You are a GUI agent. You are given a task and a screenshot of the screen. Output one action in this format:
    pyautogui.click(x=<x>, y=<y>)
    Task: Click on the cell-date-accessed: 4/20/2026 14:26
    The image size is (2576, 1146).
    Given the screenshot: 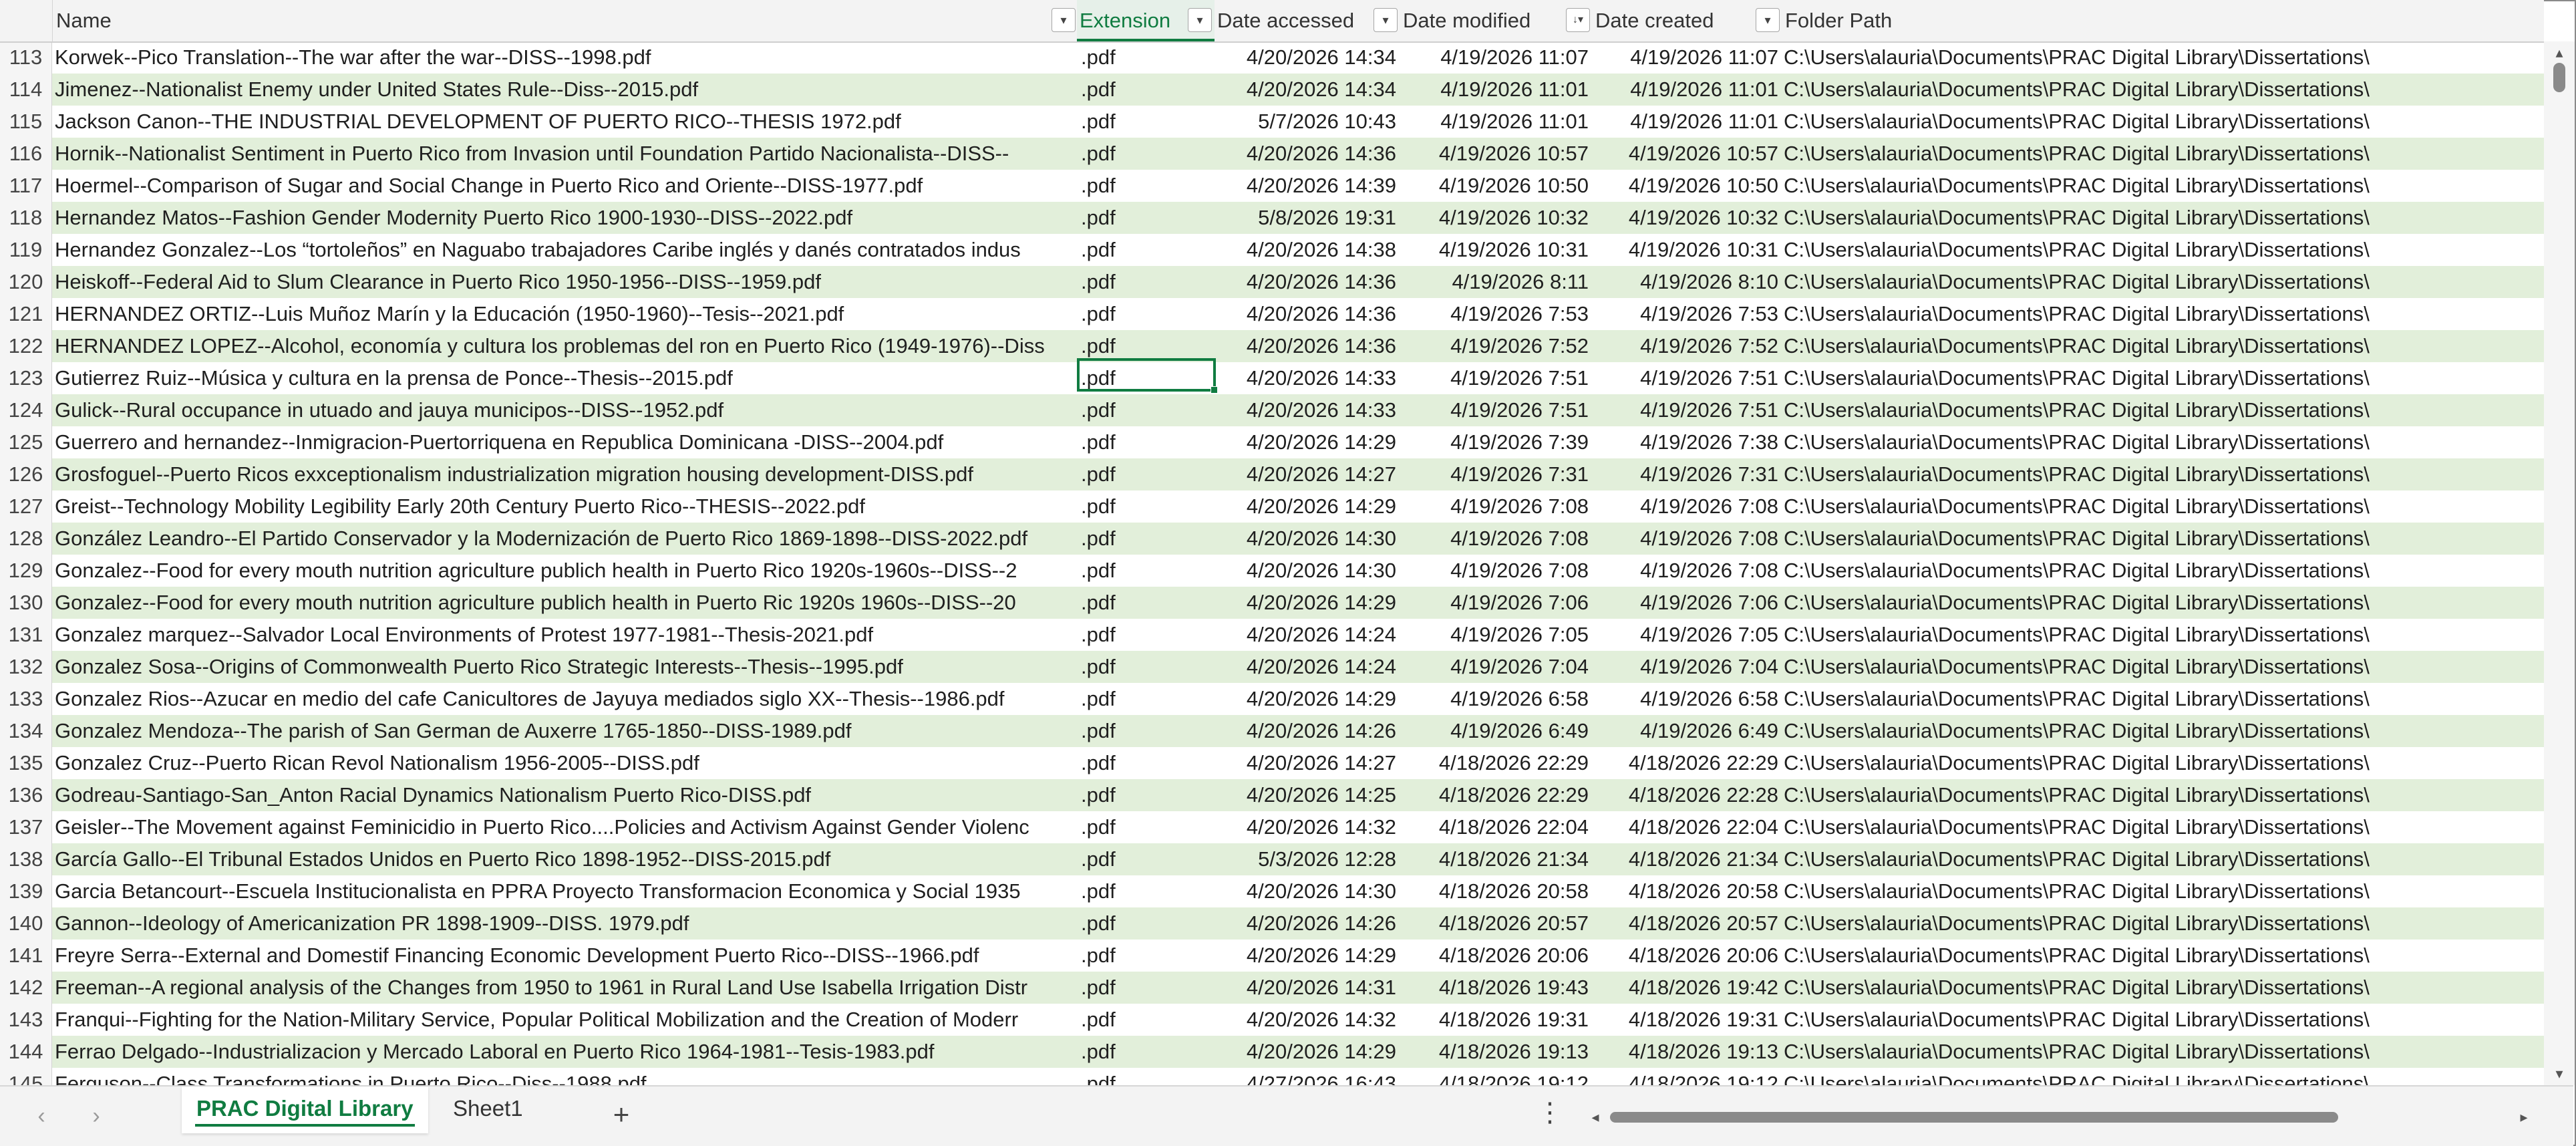 What is the action you would take?
    pyautogui.click(x=1307, y=731)
    